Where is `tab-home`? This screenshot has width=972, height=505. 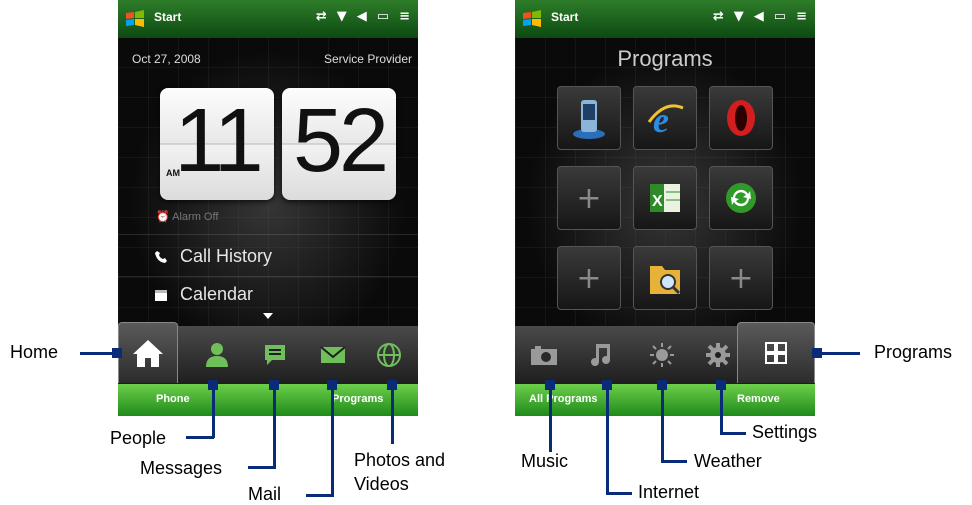
tab-home is located at coordinates (148, 352).